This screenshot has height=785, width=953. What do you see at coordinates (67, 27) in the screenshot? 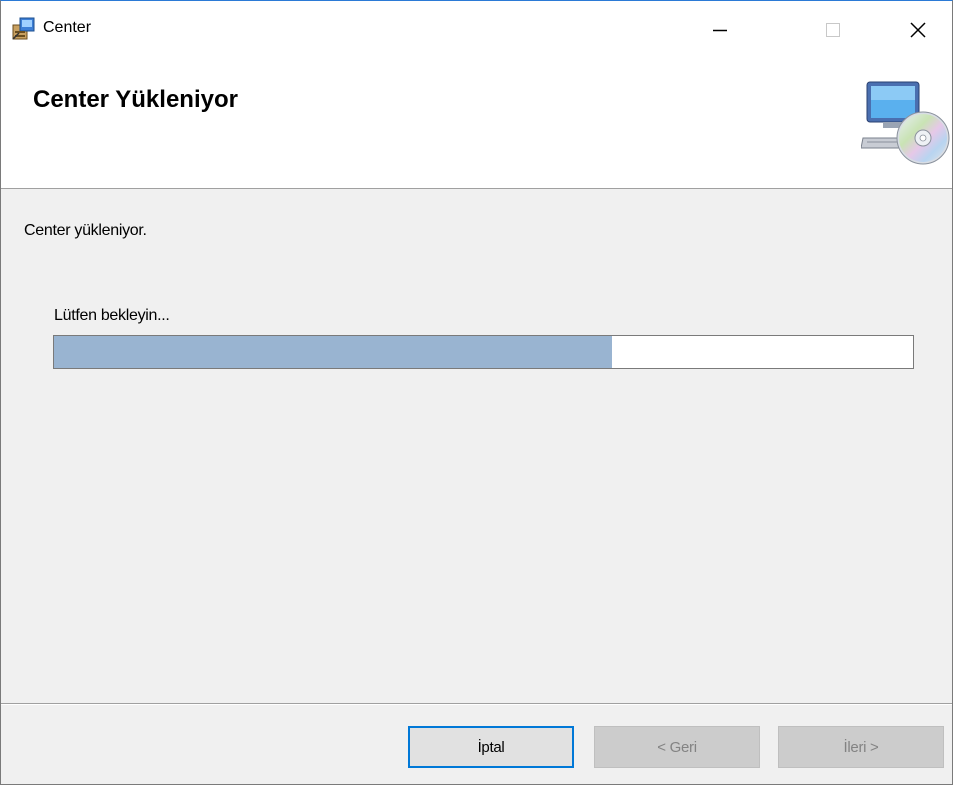
I see `window-title: Center` at bounding box center [67, 27].